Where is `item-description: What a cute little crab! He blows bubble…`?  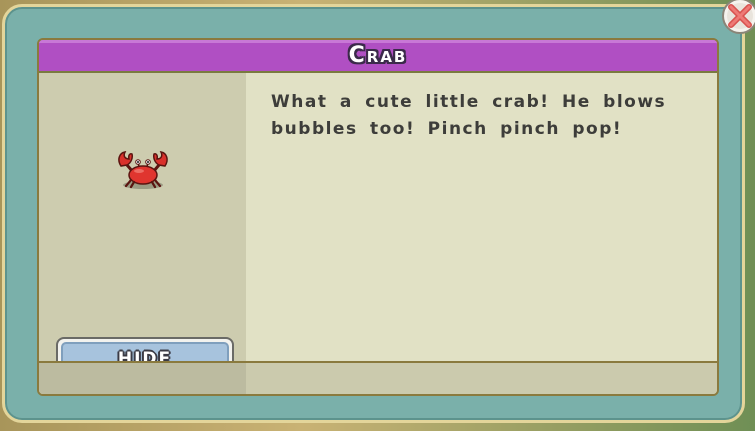 item-description: What a cute little crab! He blows bubble… is located at coordinates (469, 115).